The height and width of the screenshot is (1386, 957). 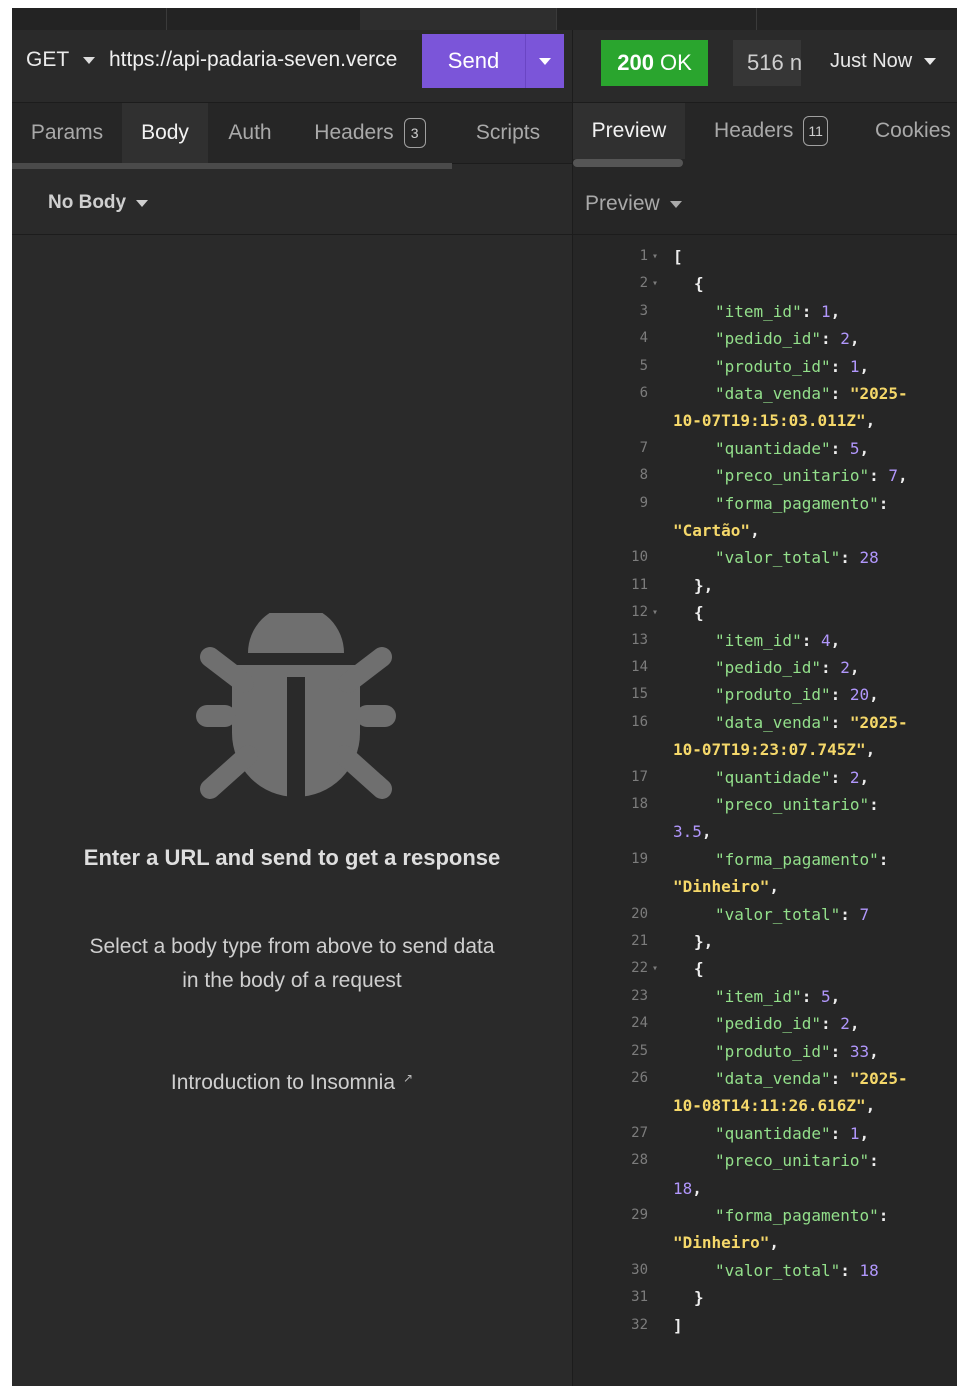 I want to click on code-text: "valor_total": 18, so click(x=797, y=1270).